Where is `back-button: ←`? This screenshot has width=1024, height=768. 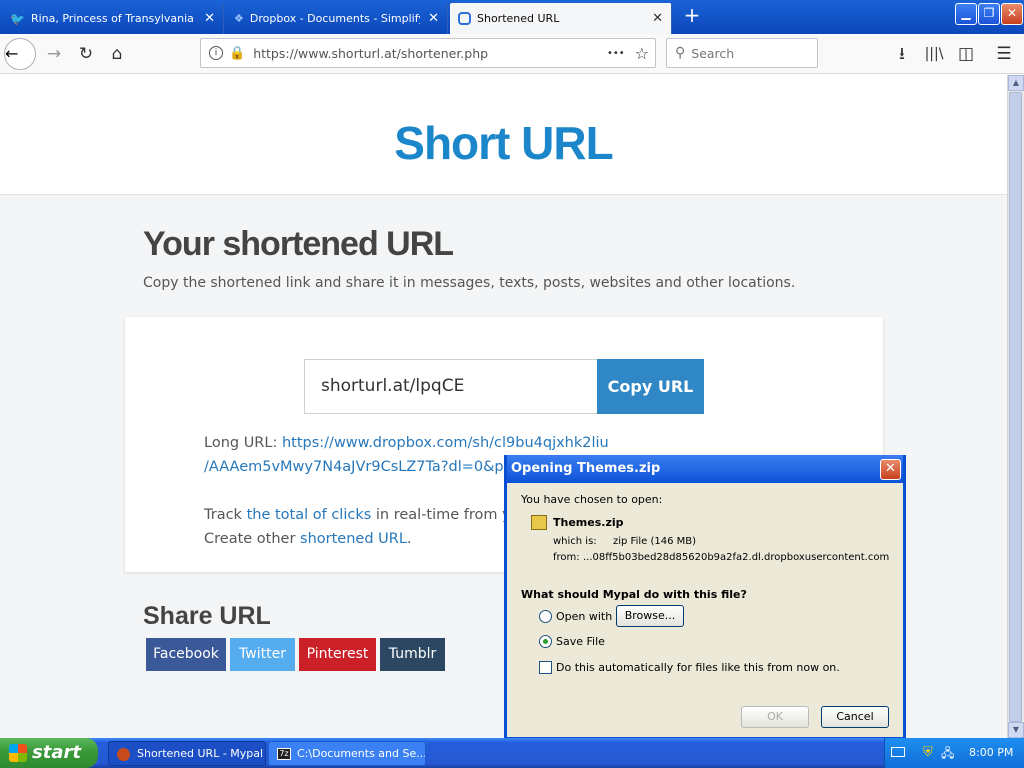
back-button: ← is located at coordinates (20, 54).